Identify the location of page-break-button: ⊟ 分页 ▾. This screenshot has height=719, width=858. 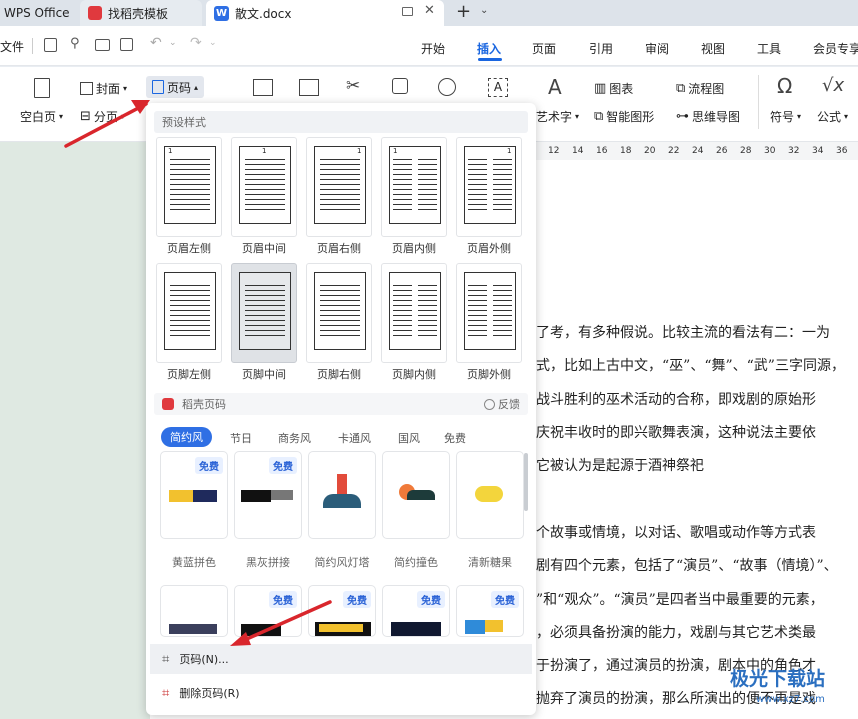
(102, 116).